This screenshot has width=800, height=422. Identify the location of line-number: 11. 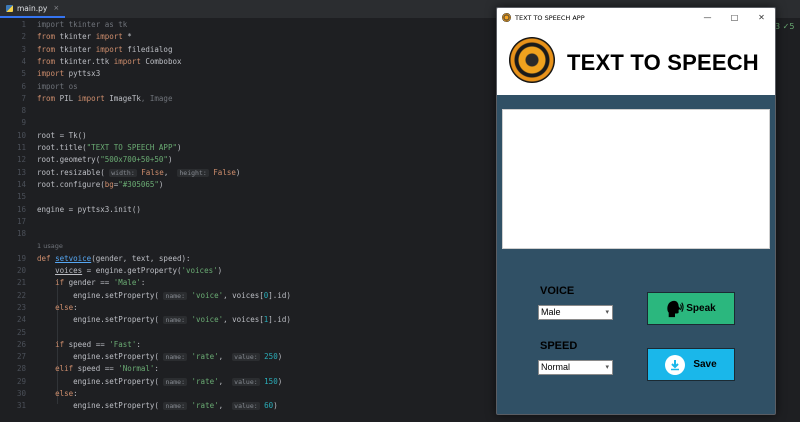
(21, 147).